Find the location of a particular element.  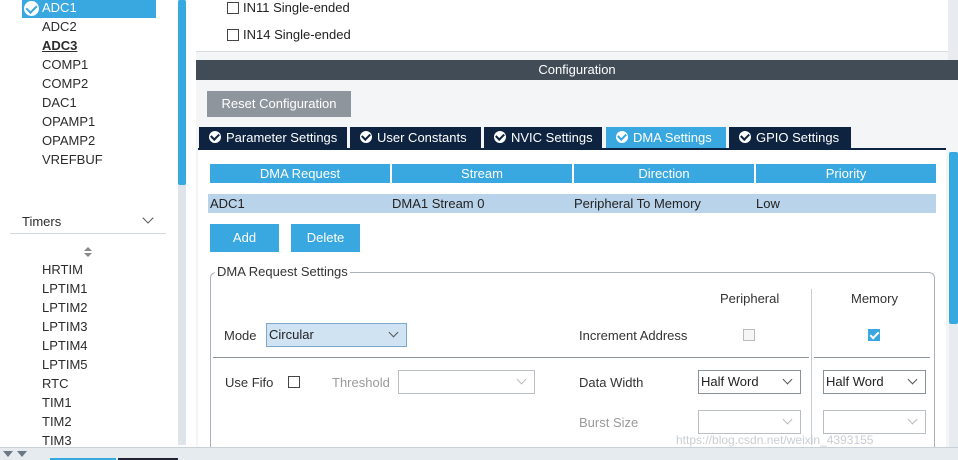

peripheral-item-vrefbuf: VREFBUF is located at coordinates (72, 161).